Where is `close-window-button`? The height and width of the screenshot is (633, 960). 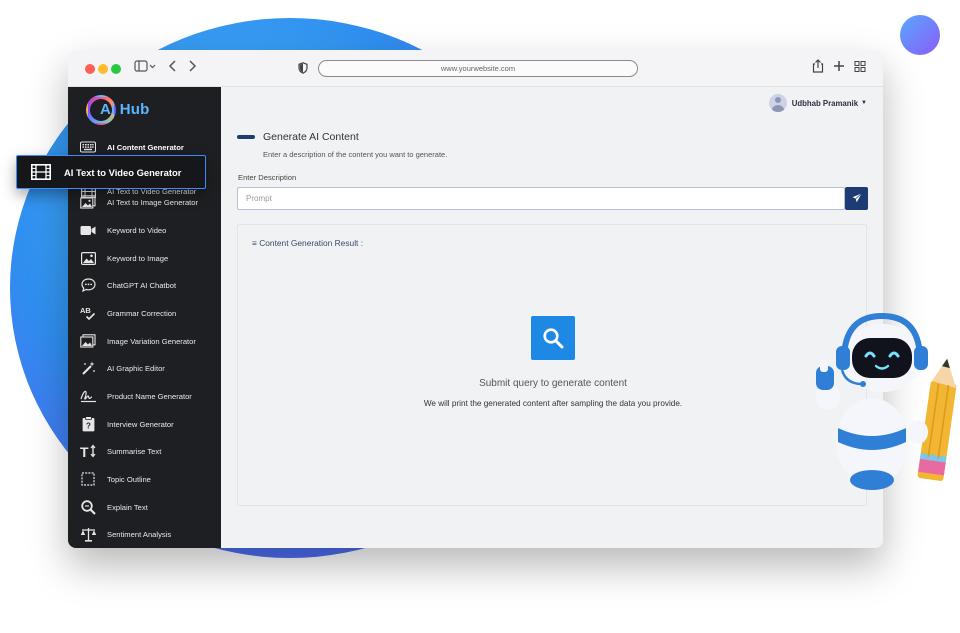
close-window-button is located at coordinates (90, 69).